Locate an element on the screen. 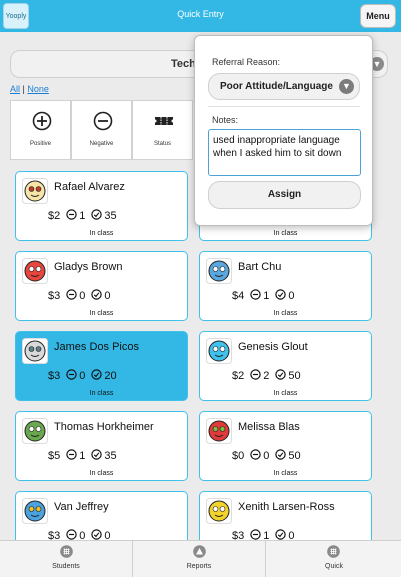 The height and width of the screenshot is (577, 401). dollar-count: $3 is located at coordinates (54, 296).